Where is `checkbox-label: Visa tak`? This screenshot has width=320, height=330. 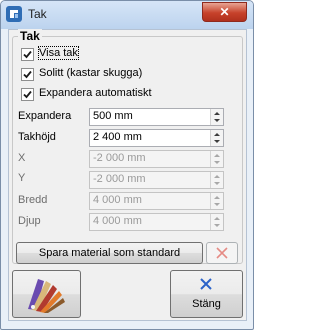
checkbox-label: Visa tak is located at coordinates (58, 53).